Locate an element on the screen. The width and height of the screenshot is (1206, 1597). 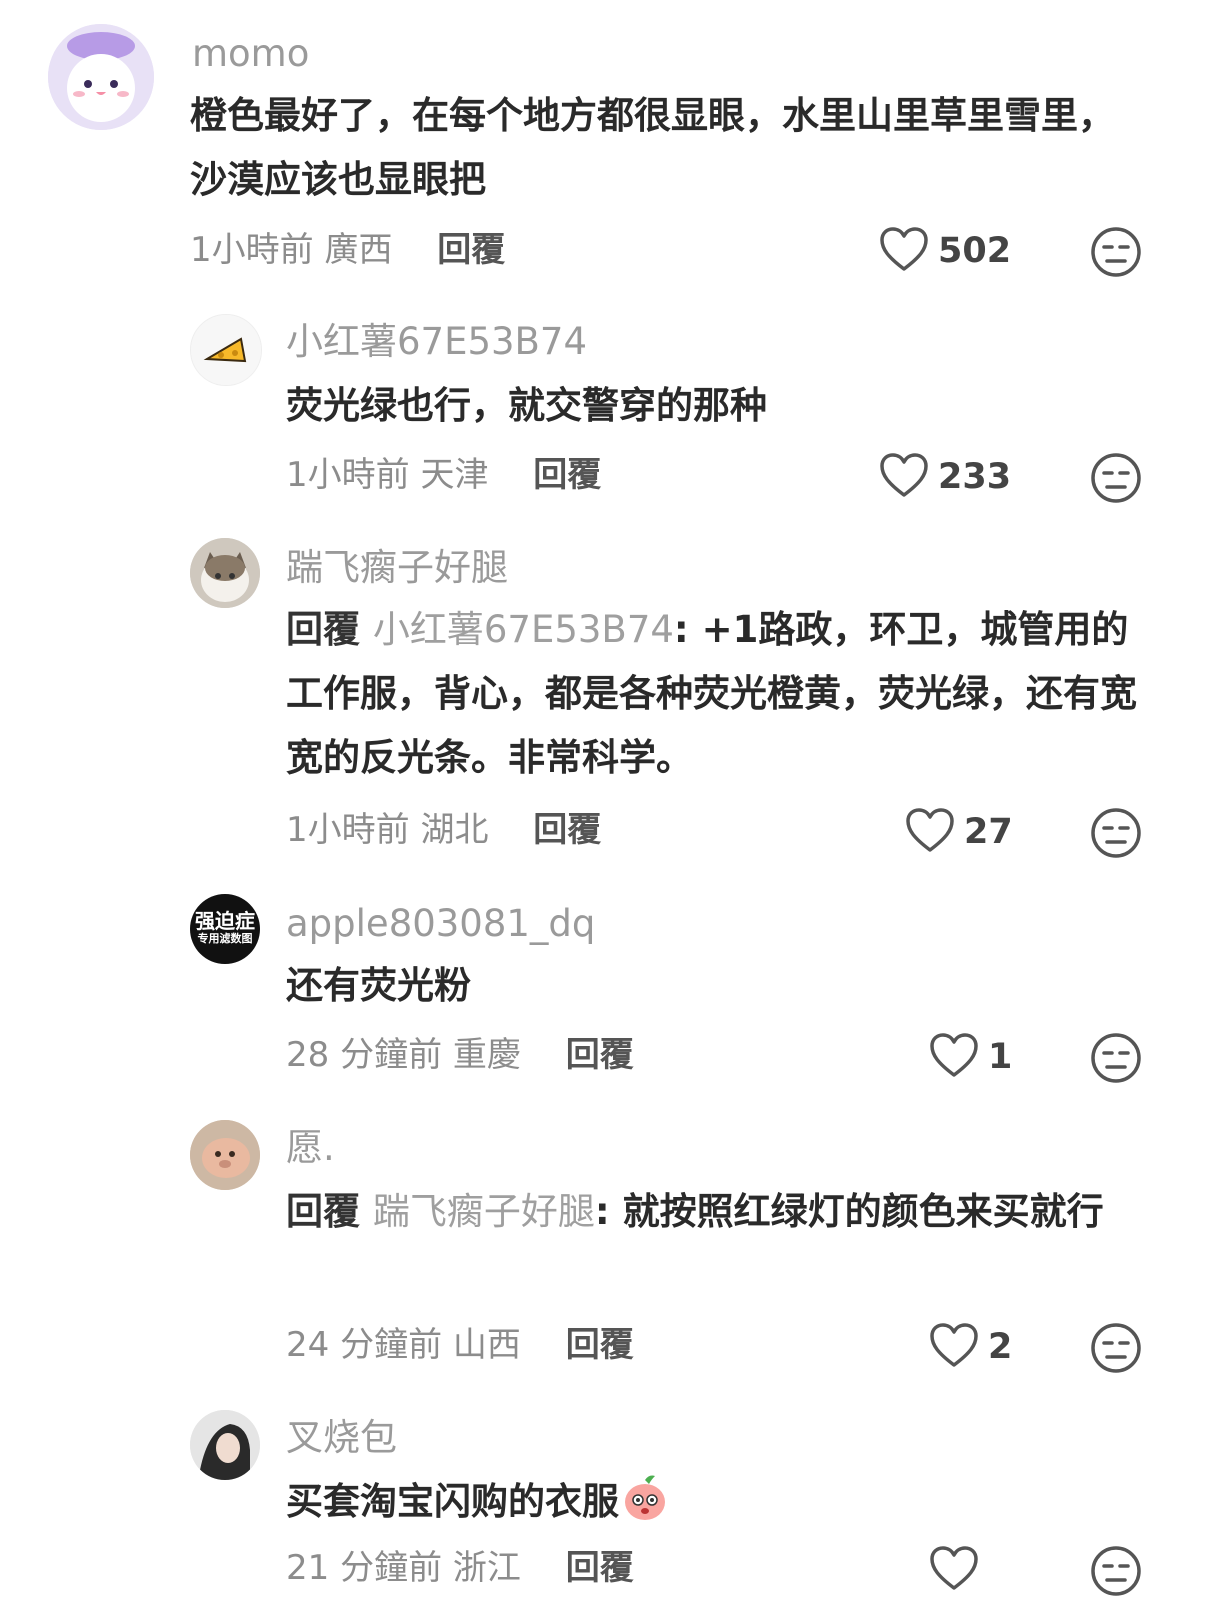
comment-location: 湖北 is located at coordinates (454, 830).